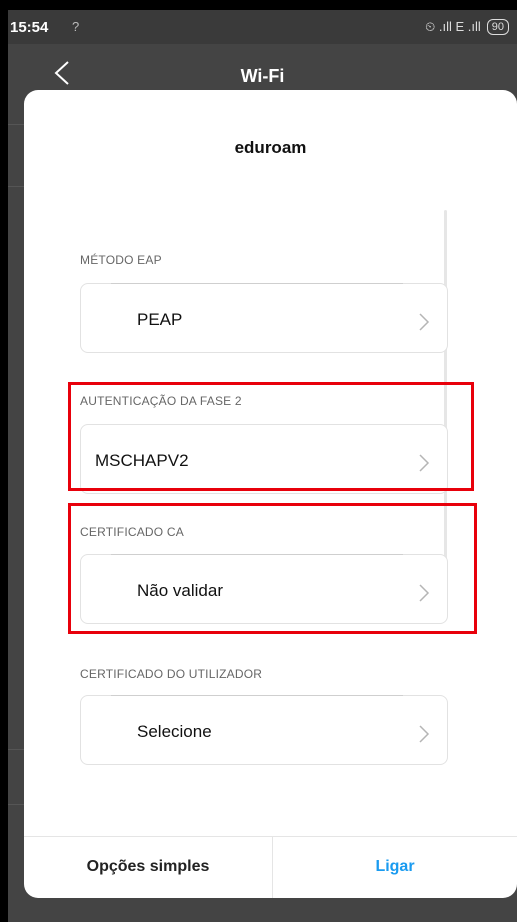 The image size is (517, 922). Describe the element at coordinates (262, 76) in the screenshot. I see `page-title: Wi-Fi` at that location.